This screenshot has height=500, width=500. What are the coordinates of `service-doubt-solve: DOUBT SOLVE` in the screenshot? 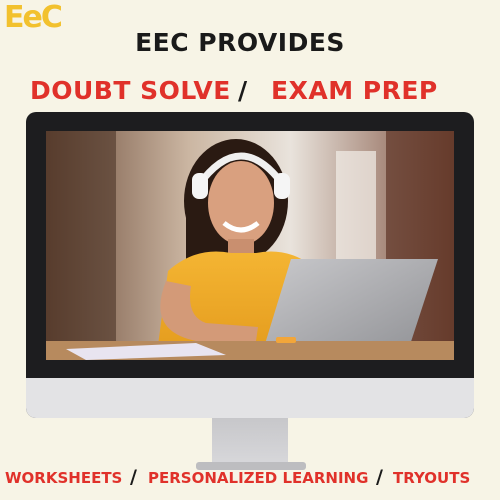 It's located at (130, 90).